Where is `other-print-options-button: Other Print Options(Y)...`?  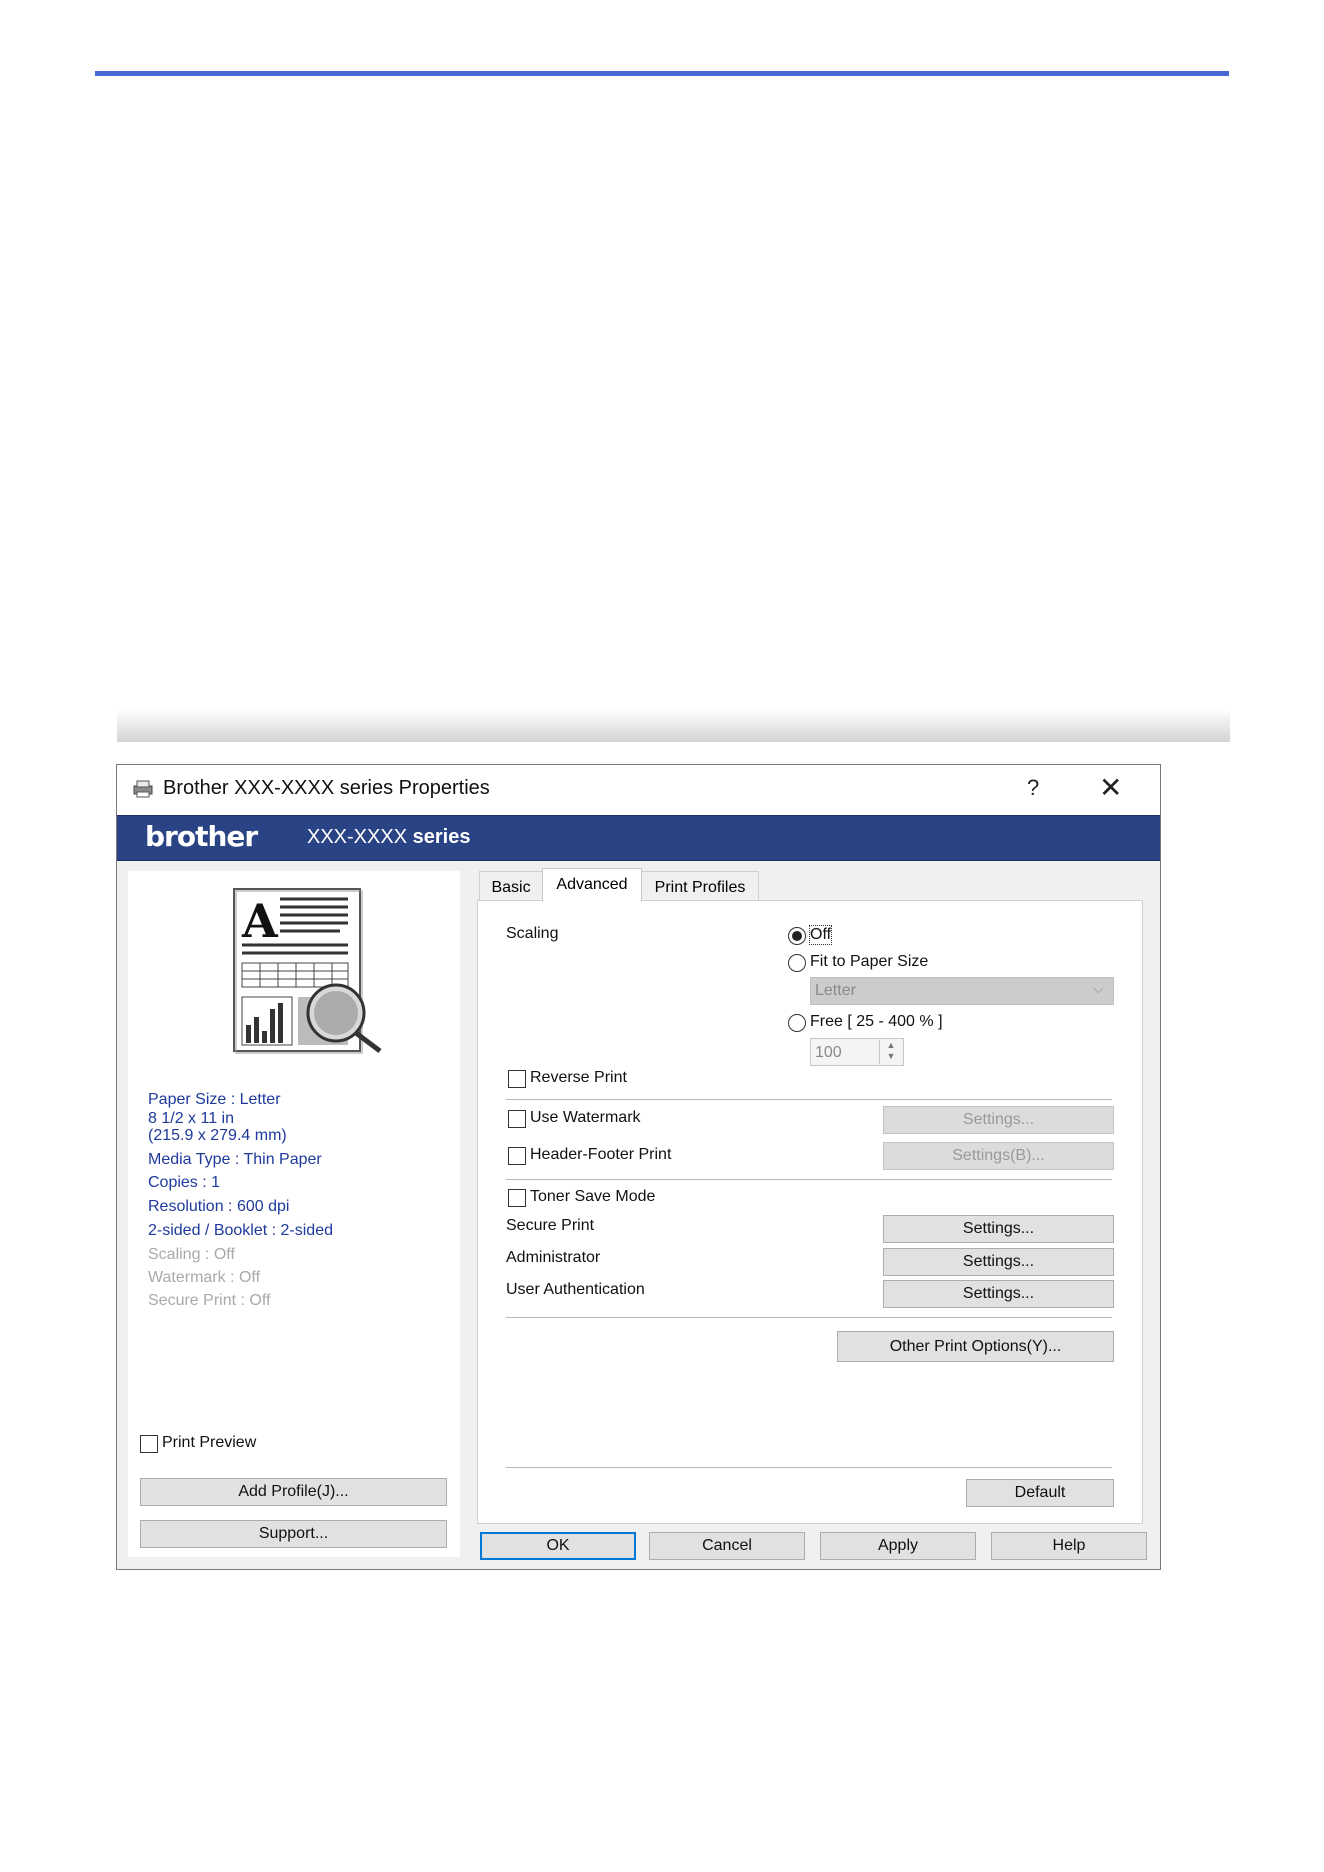
other-print-options-button: Other Print Options(Y)... is located at coordinates (975, 1346).